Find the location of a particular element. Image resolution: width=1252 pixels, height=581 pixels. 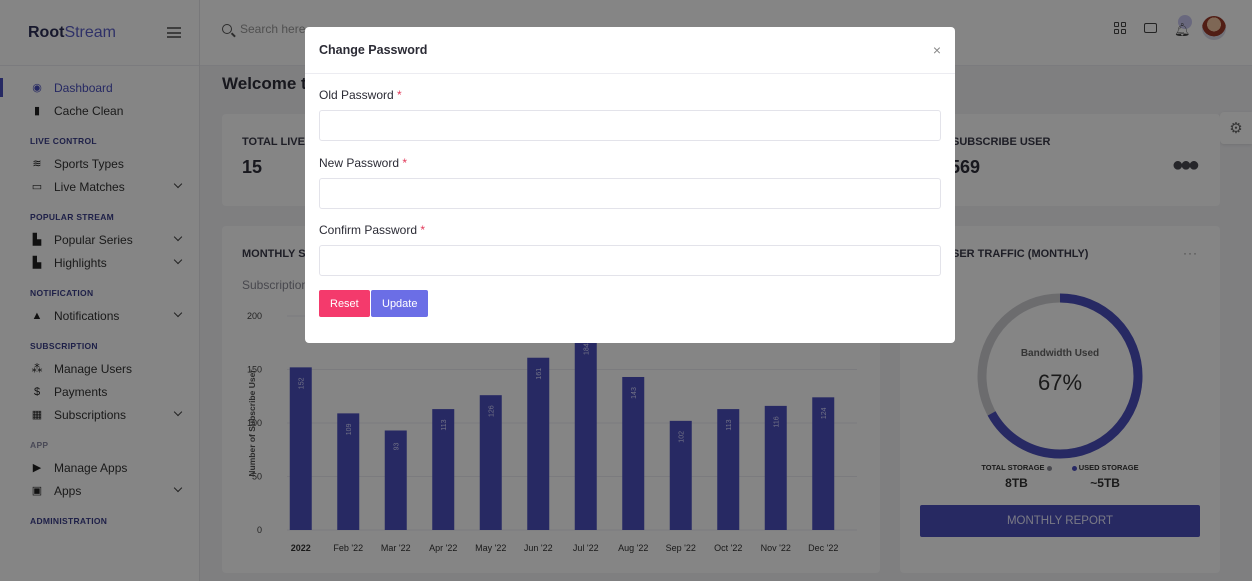

confirm-password-input is located at coordinates (630, 260).